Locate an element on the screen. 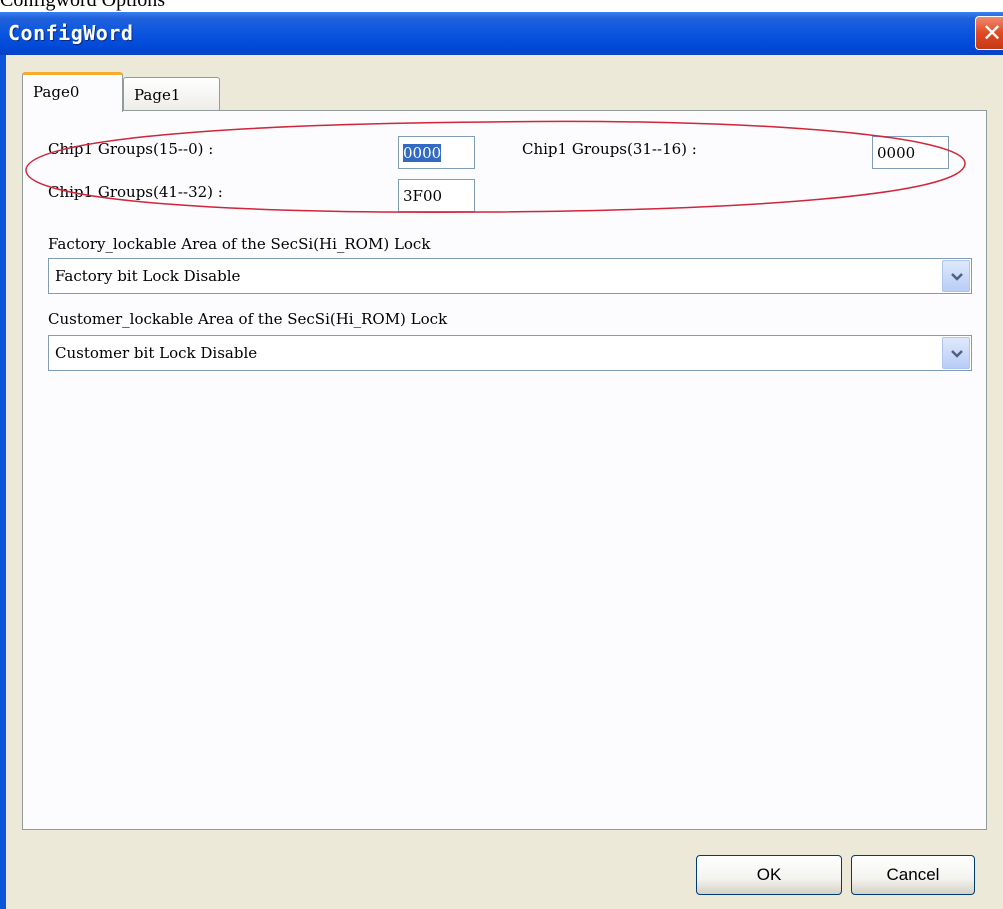  customer-lock-select: Customer bit Lock Disable is located at coordinates (510, 353).